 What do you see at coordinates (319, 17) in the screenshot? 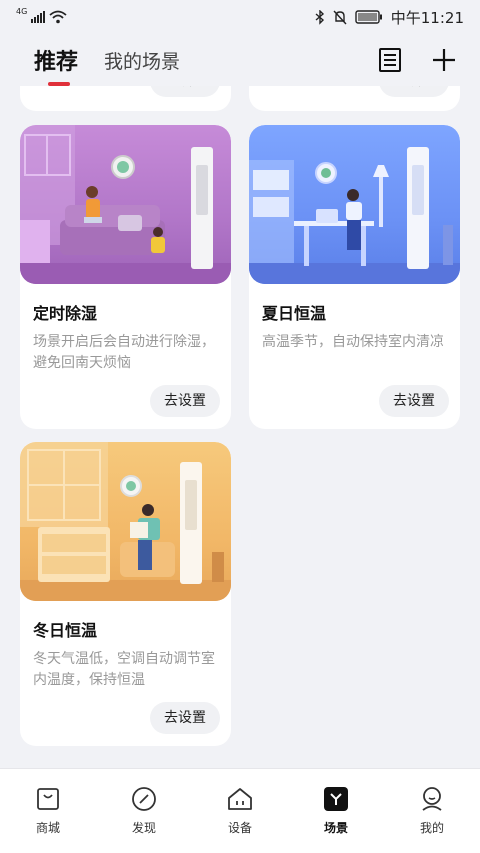
I see `bluetooth-icon` at bounding box center [319, 17].